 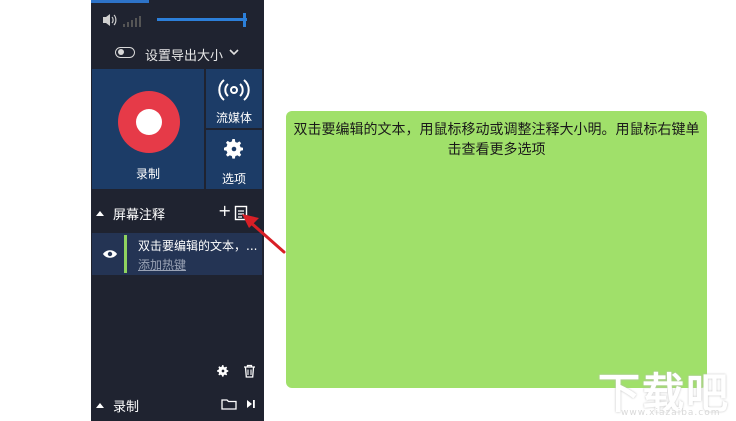 What do you see at coordinates (202, 19) in the screenshot?
I see `volume-slider` at bounding box center [202, 19].